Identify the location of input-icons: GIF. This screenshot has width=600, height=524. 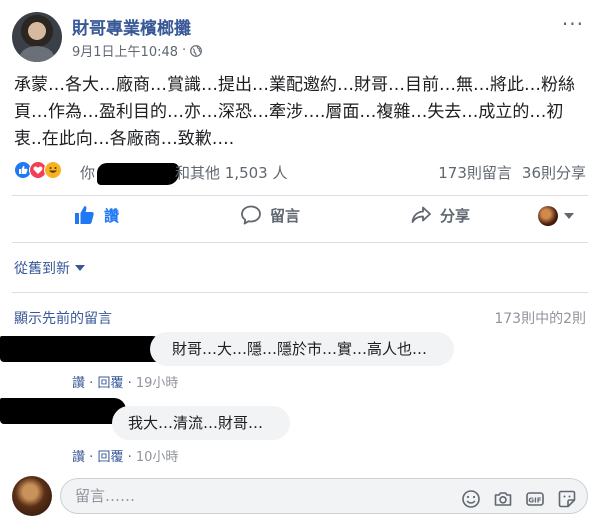
(519, 499).